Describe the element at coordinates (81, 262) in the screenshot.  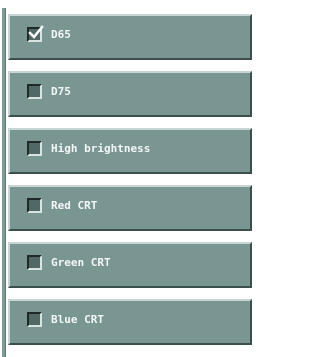
I see `green-crt-label: Green CRT` at that location.